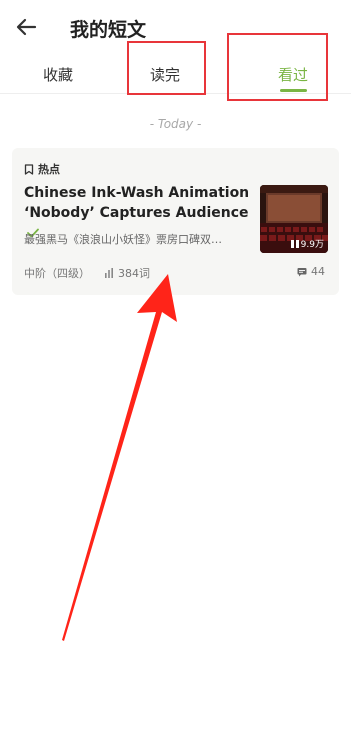 The height and width of the screenshot is (743, 351). Describe the element at coordinates (29, 169) in the screenshot. I see `bookmark-icon` at that location.